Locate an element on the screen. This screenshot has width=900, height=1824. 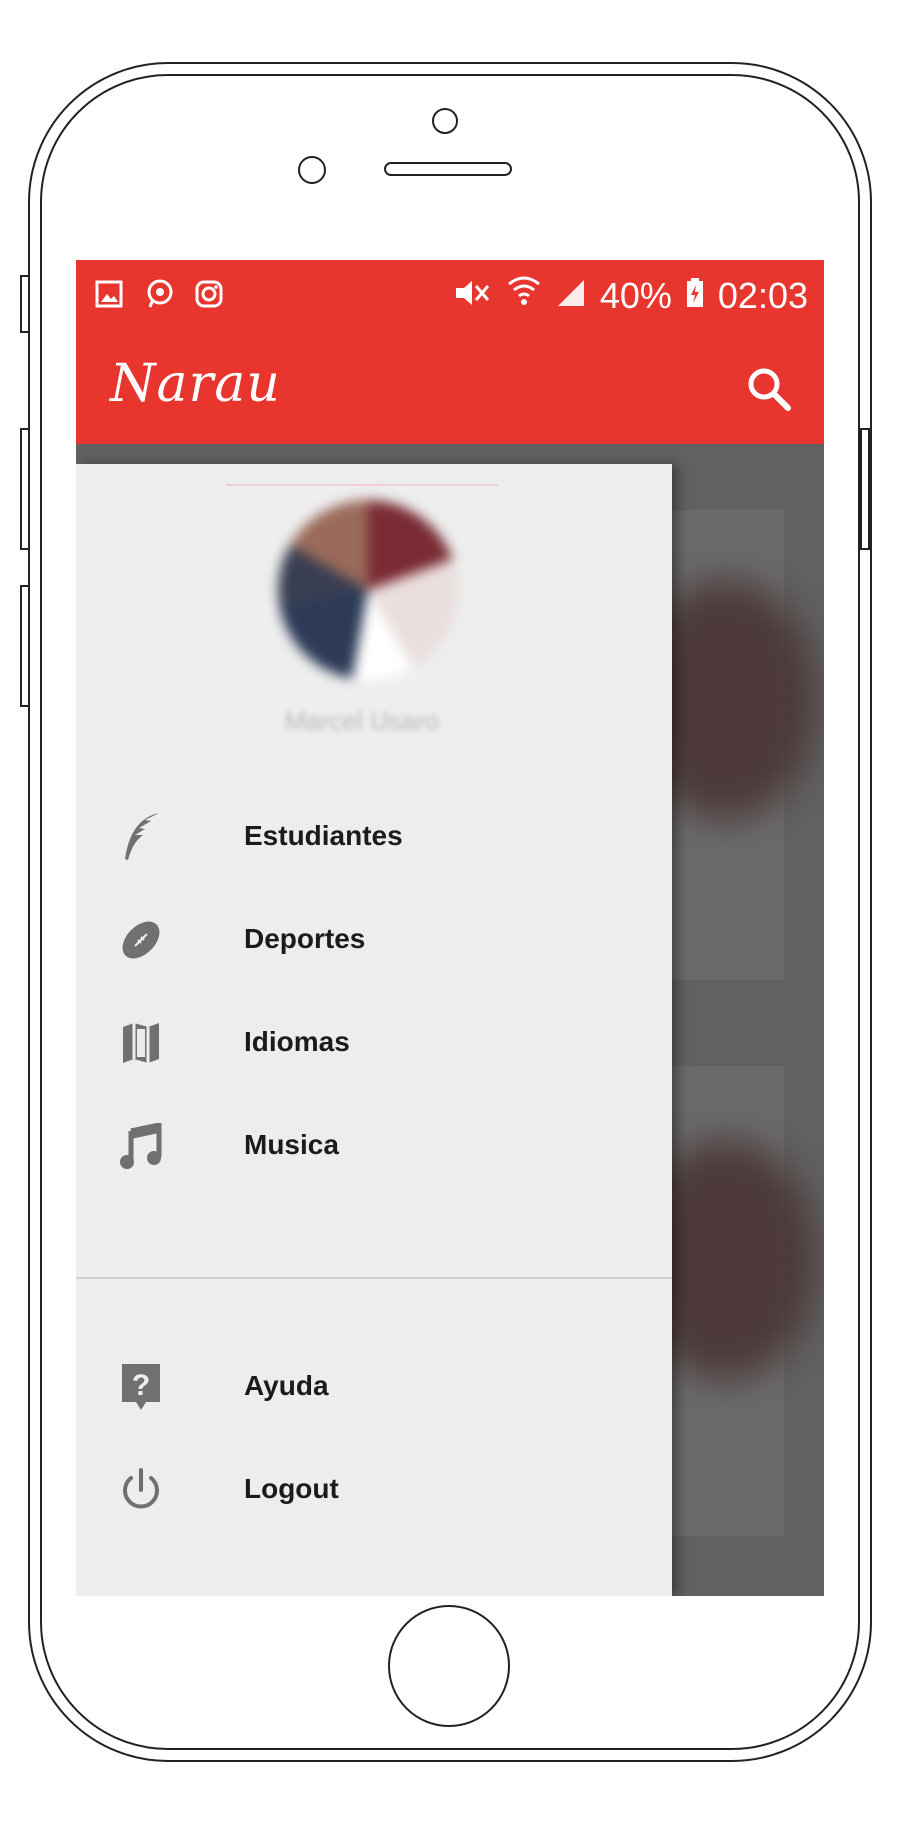
menu-item-logout: Logout is located at coordinates (374, 1490).